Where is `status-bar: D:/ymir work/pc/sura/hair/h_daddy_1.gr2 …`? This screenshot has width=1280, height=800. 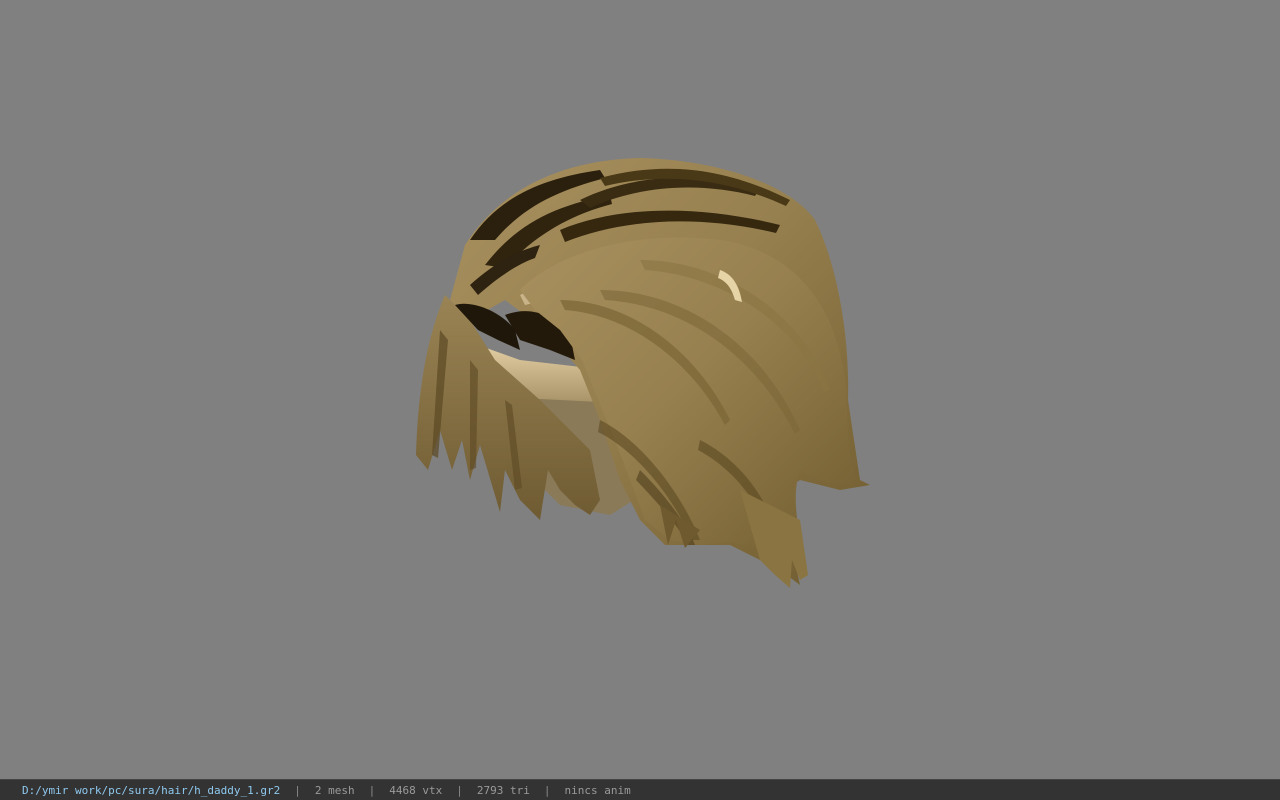
status-bar: D:/ymir work/pc/sura/hair/h_daddy_1.gr2 … is located at coordinates (640, 789).